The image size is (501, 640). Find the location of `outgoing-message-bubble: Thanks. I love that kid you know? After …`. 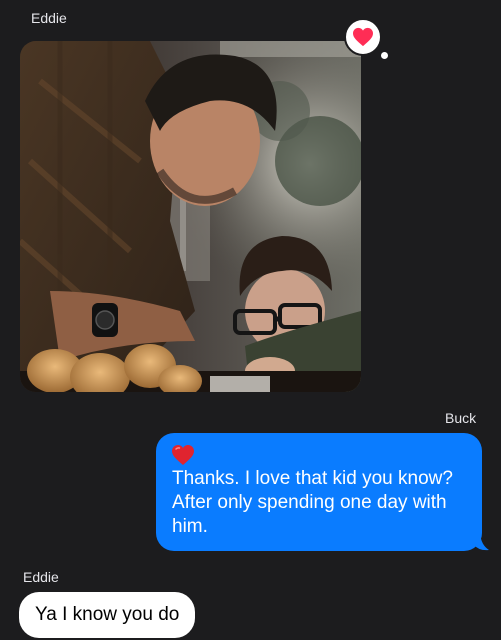

outgoing-message-bubble: Thanks. I love that kid you know? After … is located at coordinates (319, 492).